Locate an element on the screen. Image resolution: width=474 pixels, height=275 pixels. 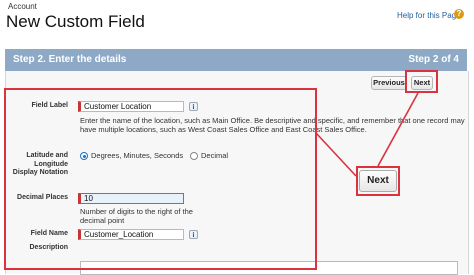
previous-button: Previous is located at coordinates (389, 83).